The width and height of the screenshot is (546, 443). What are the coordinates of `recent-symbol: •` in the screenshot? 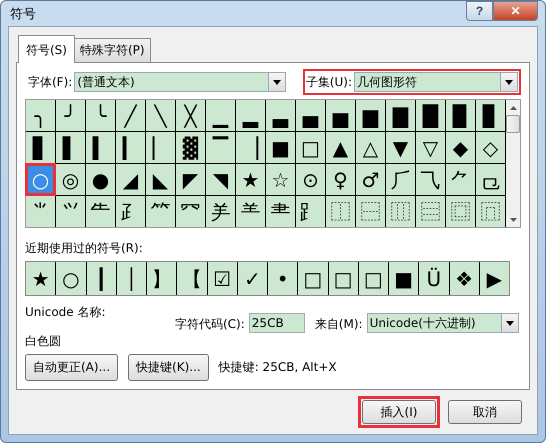 It's located at (283, 278).